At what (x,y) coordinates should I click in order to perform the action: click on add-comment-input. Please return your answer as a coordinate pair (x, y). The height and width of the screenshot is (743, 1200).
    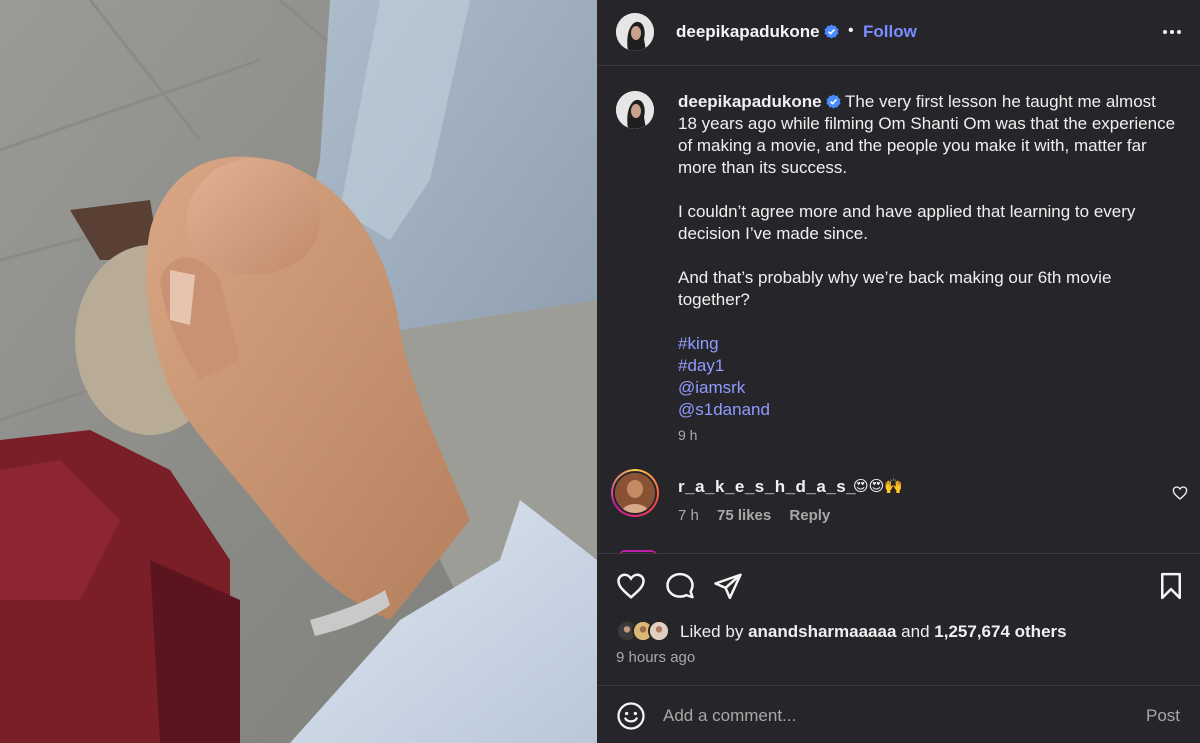
    Looking at the image, I should click on (883, 716).